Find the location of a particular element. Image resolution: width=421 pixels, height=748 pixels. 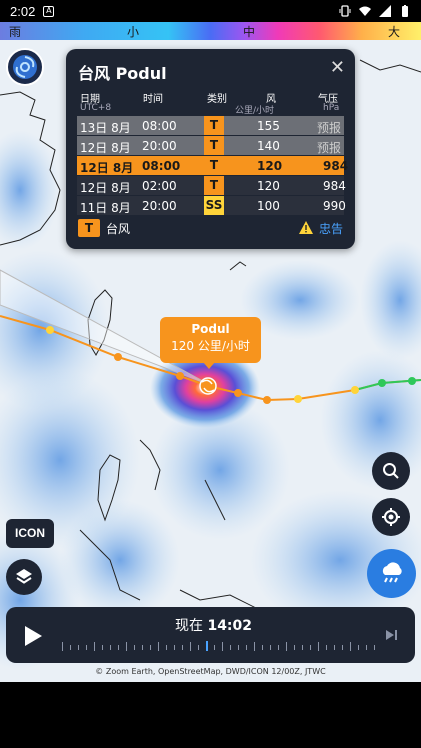

navigation-bar-area is located at coordinates (210, 715).